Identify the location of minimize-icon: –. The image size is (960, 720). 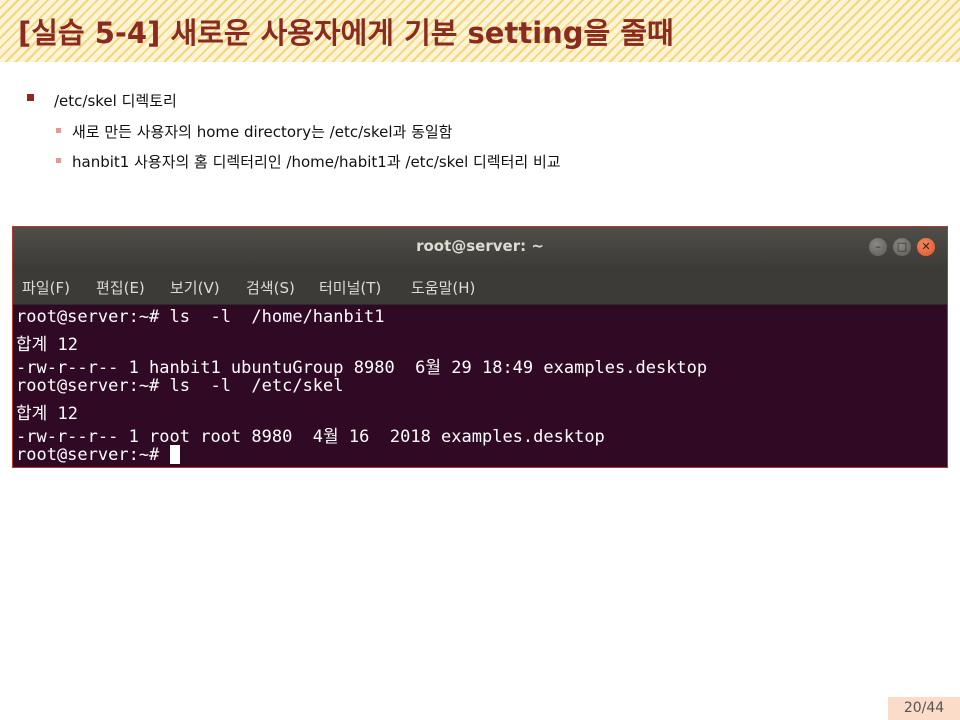
(878, 247).